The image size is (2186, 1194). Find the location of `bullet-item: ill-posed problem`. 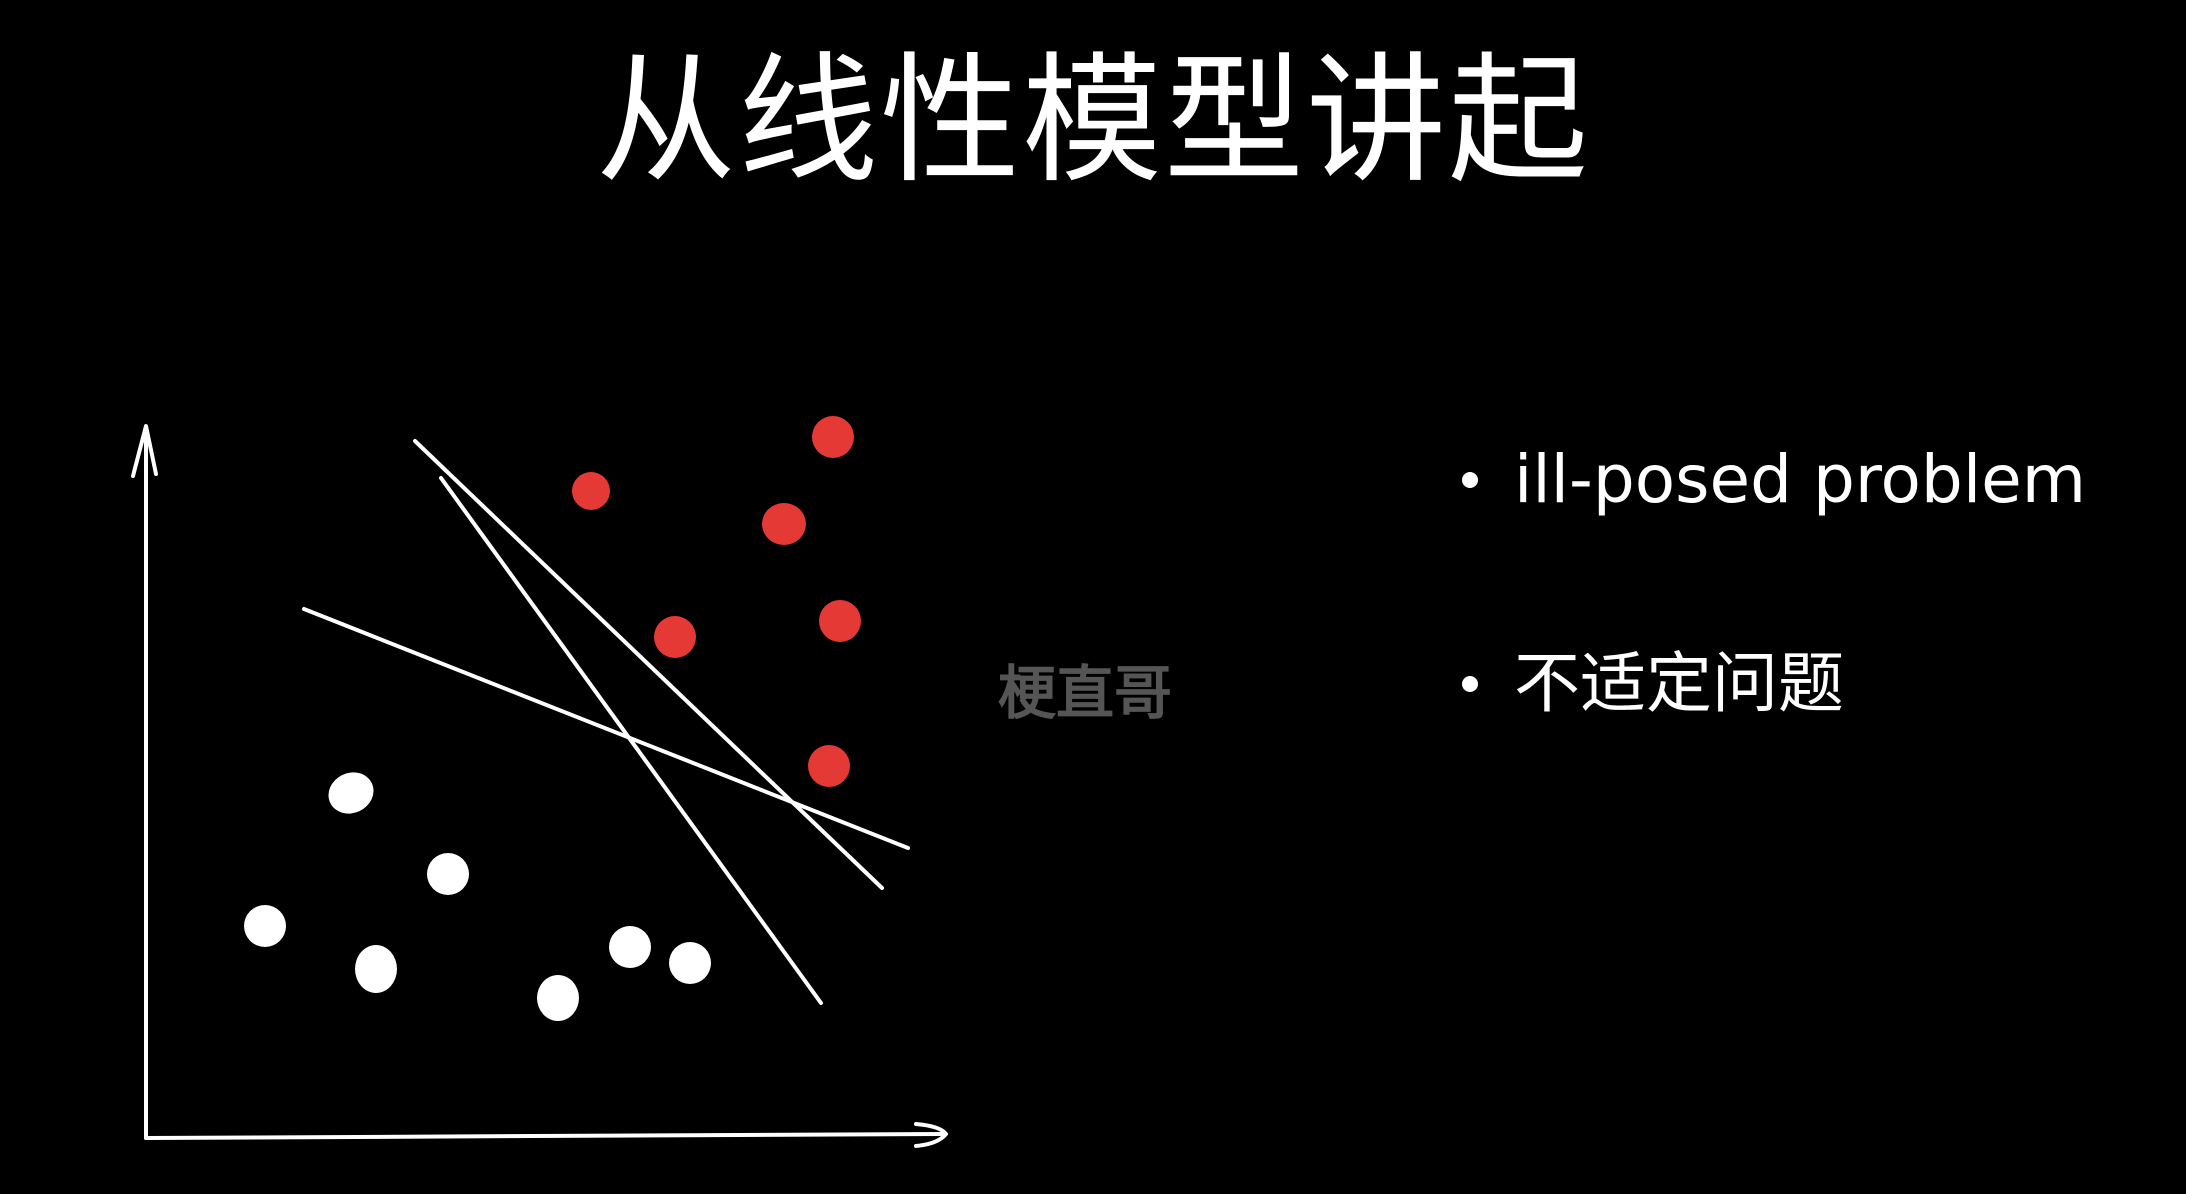

bullet-item: ill-posed problem is located at coordinates (1774, 480).